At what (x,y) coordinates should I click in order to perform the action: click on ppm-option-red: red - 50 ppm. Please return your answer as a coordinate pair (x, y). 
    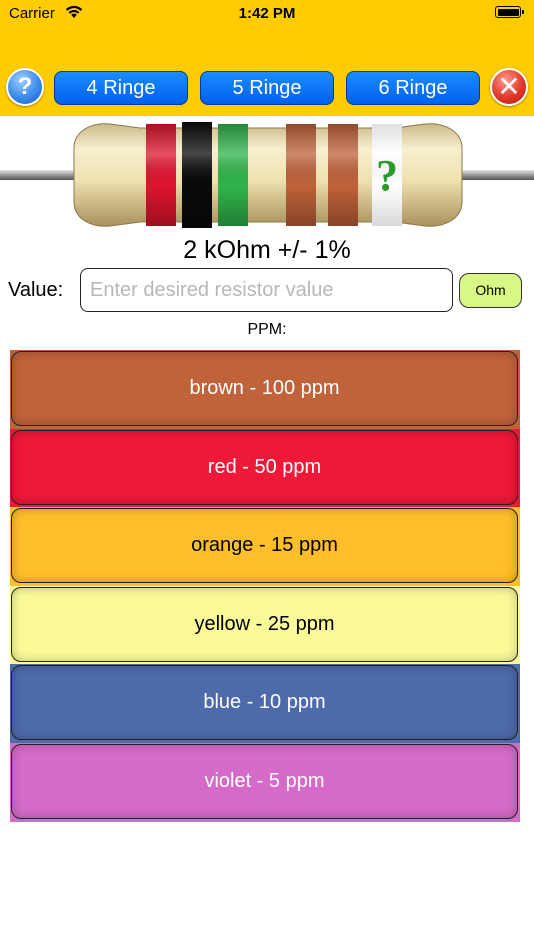
    Looking at the image, I should click on (264, 467).